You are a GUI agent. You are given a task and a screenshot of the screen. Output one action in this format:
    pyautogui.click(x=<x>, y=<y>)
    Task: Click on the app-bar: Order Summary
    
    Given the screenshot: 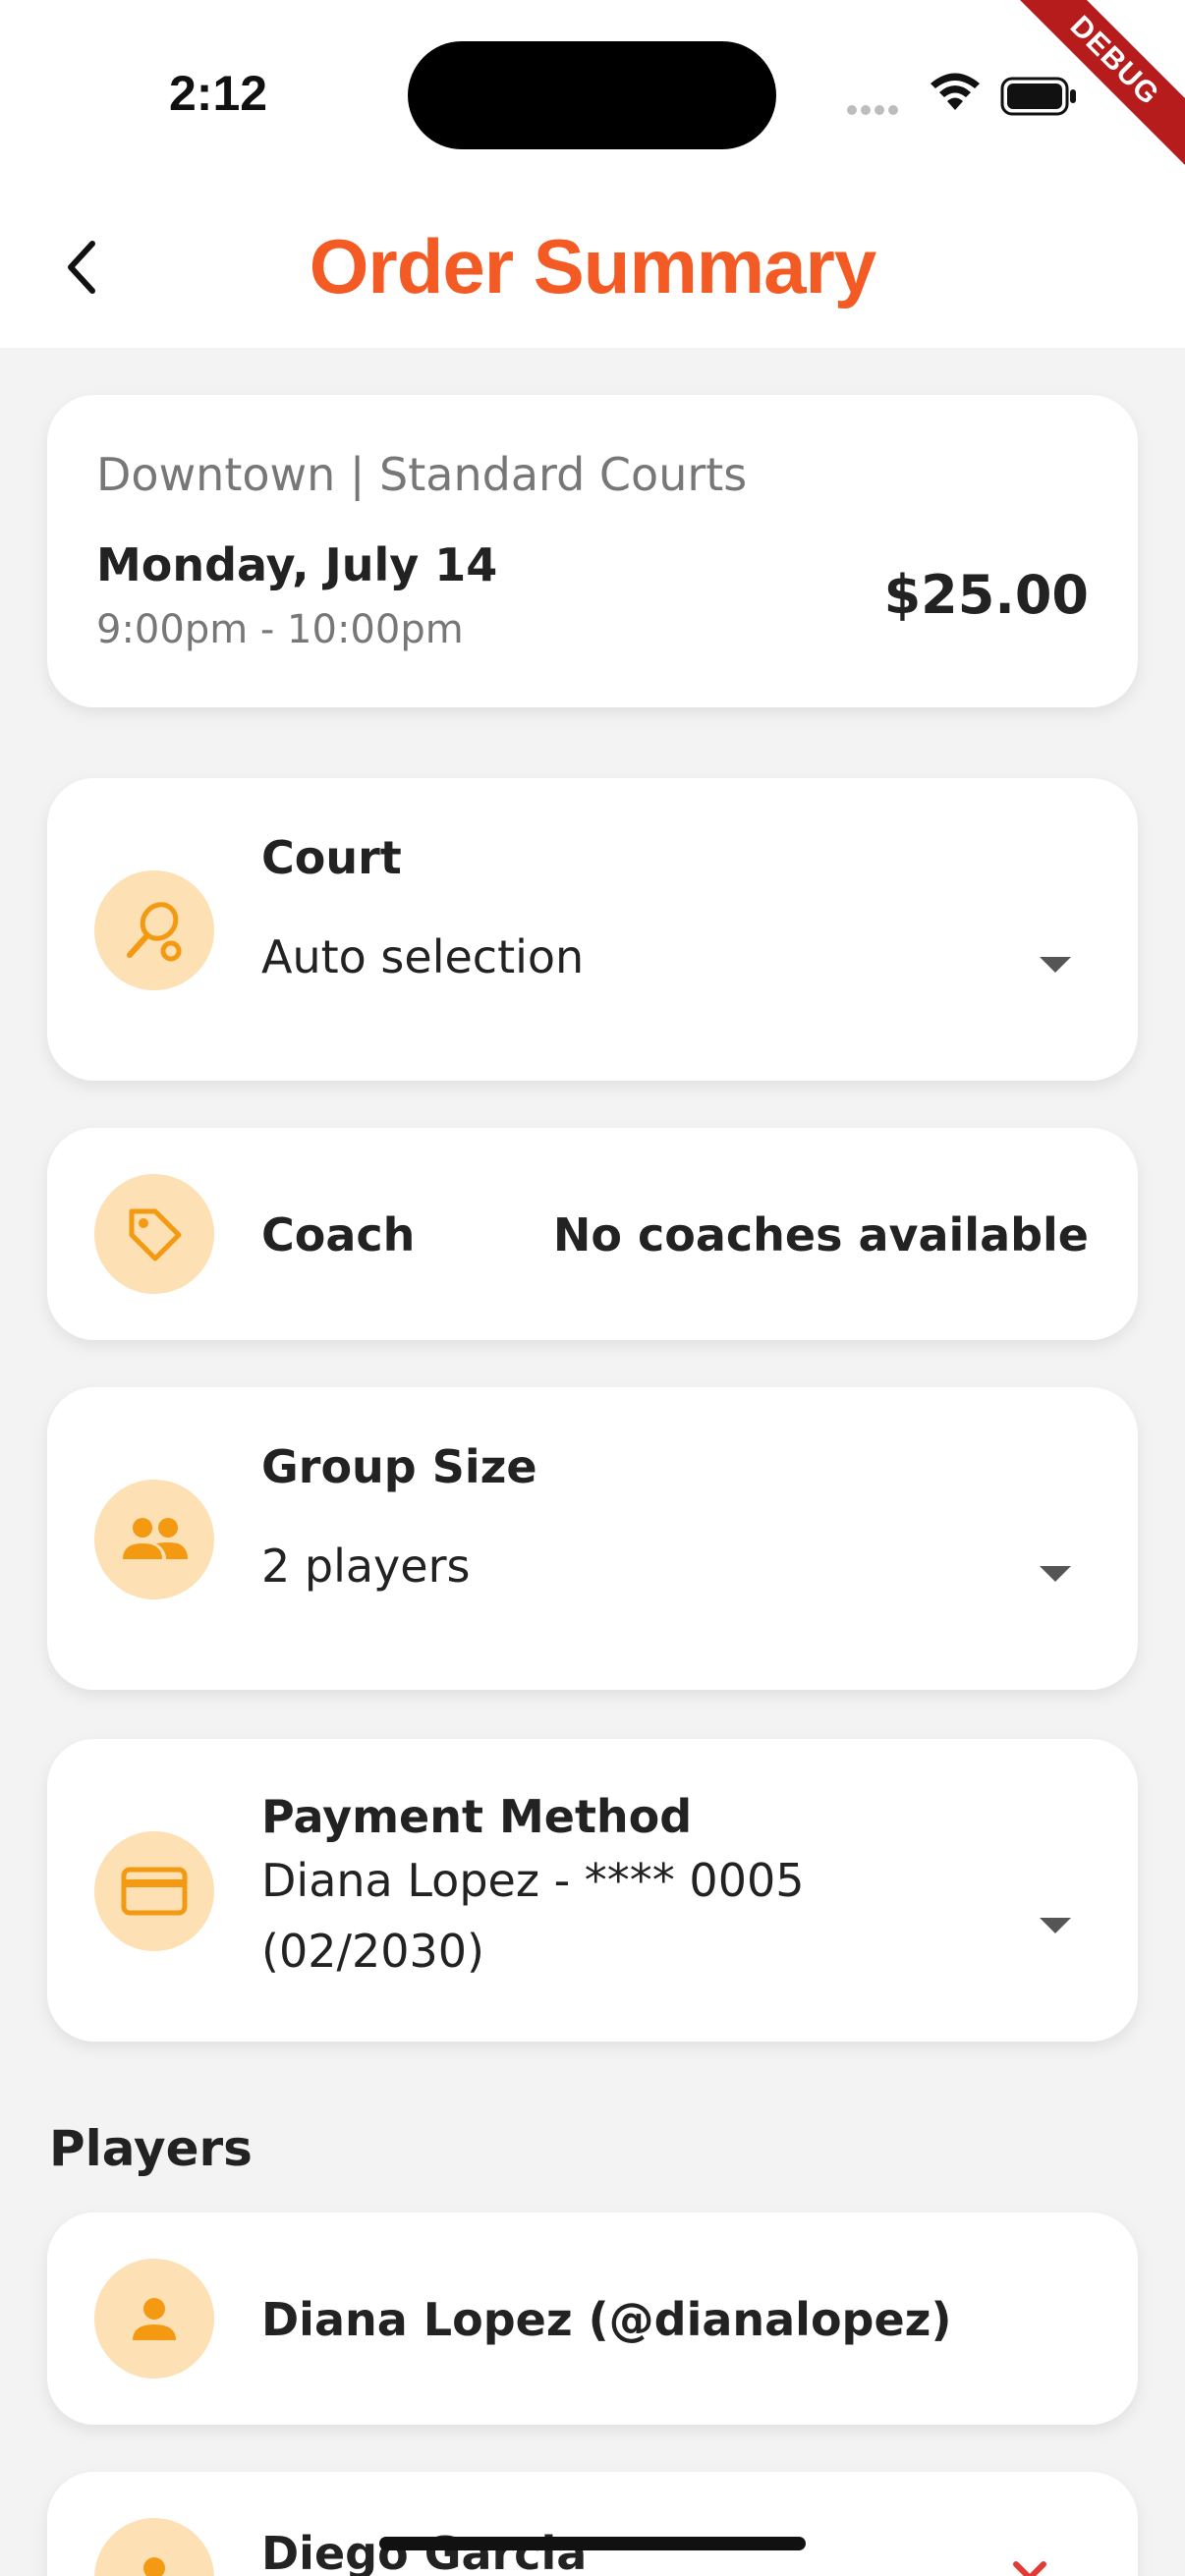 What is the action you would take?
    pyautogui.click(x=592, y=267)
    